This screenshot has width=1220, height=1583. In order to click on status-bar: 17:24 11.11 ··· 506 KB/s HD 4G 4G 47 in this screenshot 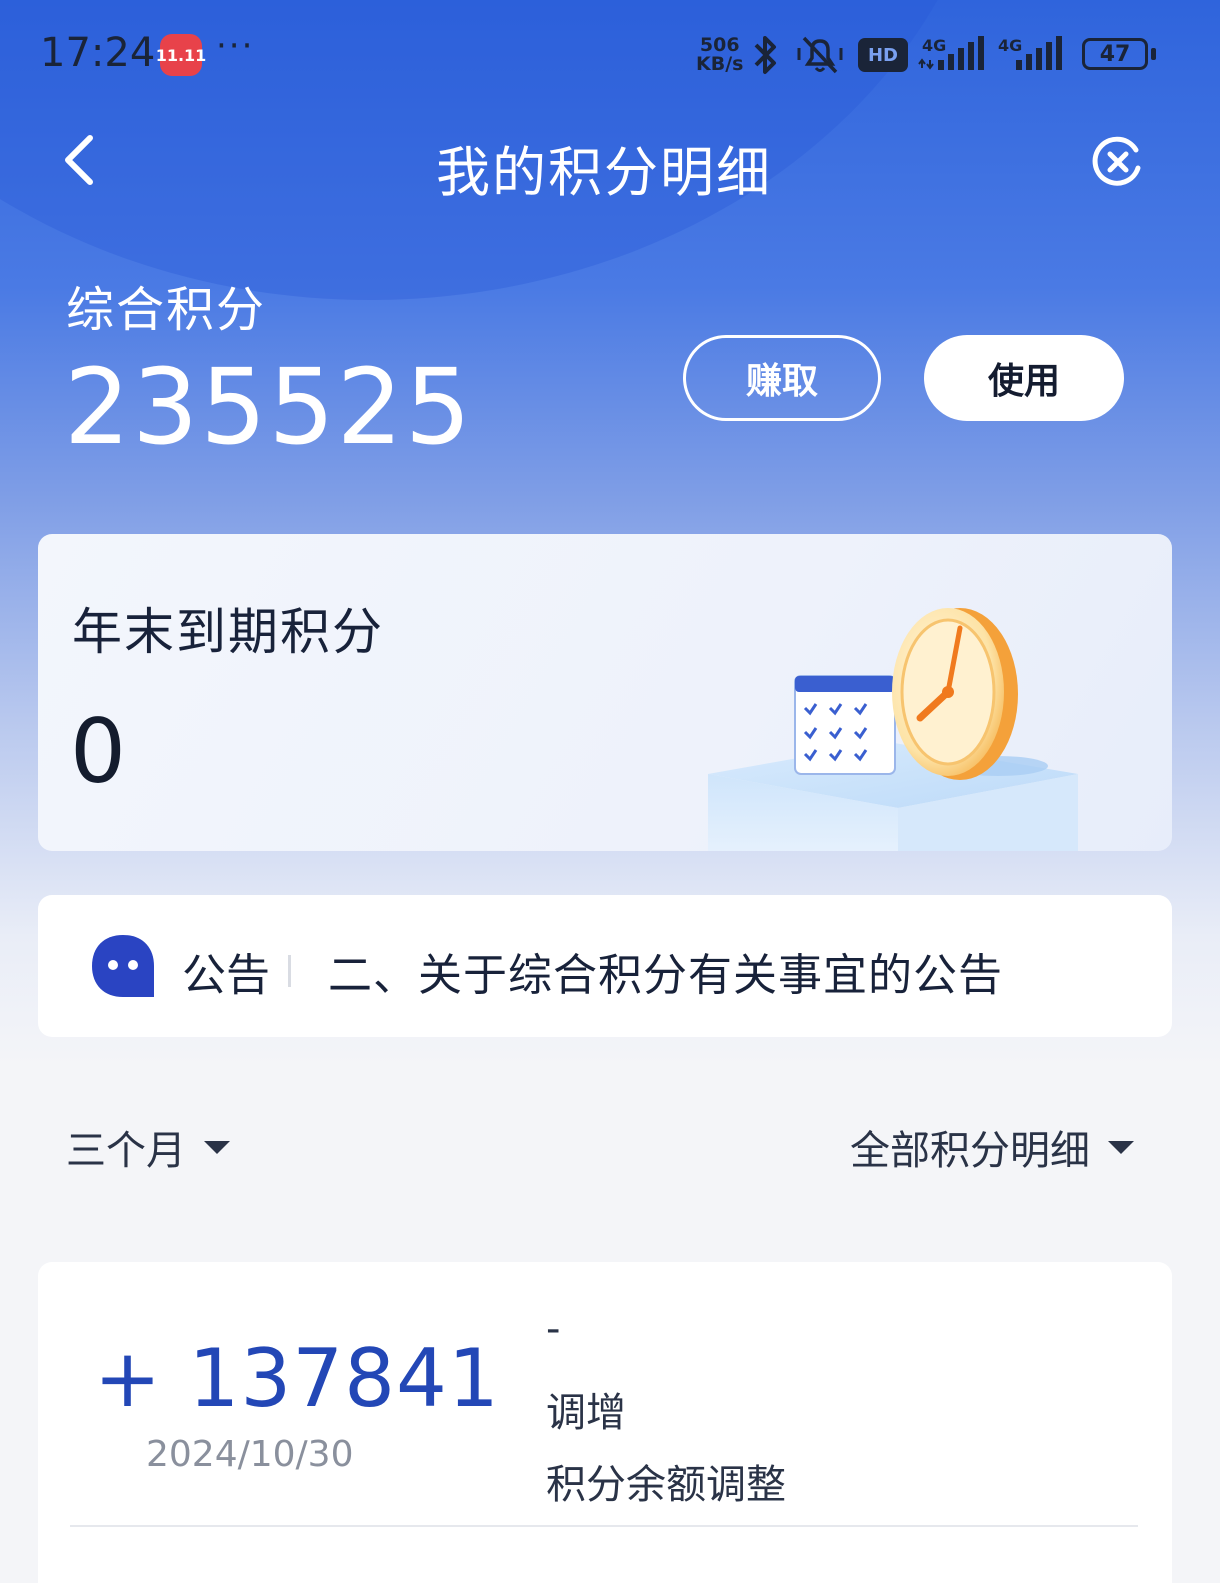, I will do `click(610, 55)`.